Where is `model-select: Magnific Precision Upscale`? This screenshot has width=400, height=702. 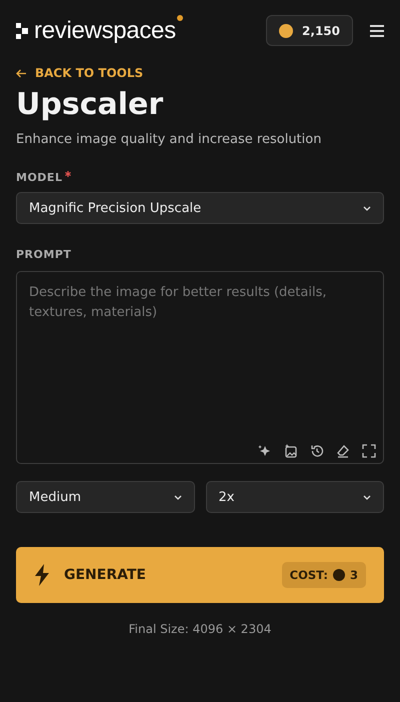 model-select: Magnific Precision Upscale is located at coordinates (200, 208).